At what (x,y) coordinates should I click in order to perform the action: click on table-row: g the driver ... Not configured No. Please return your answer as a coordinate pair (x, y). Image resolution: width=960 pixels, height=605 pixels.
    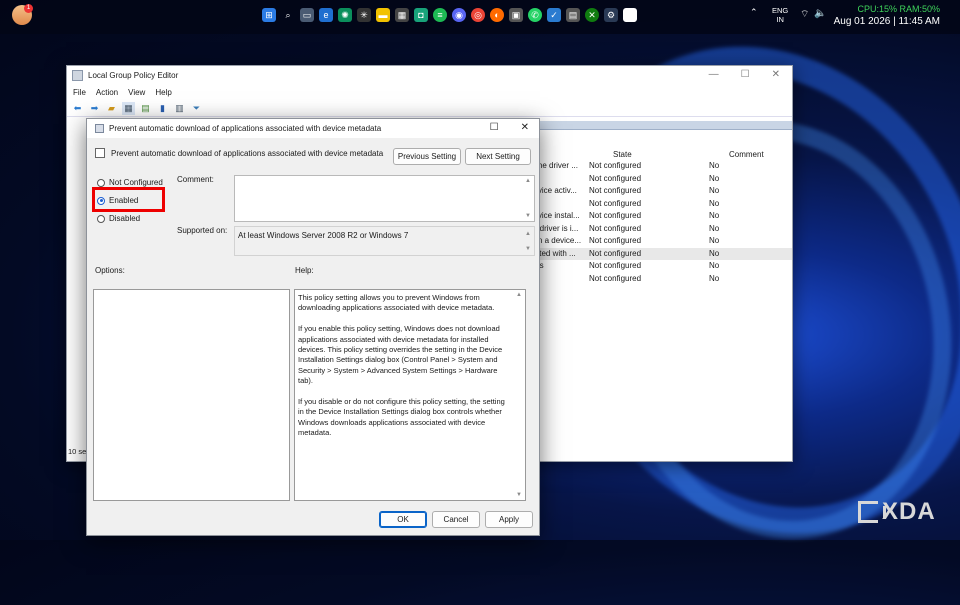
    Looking at the image, I should click on (660, 166).